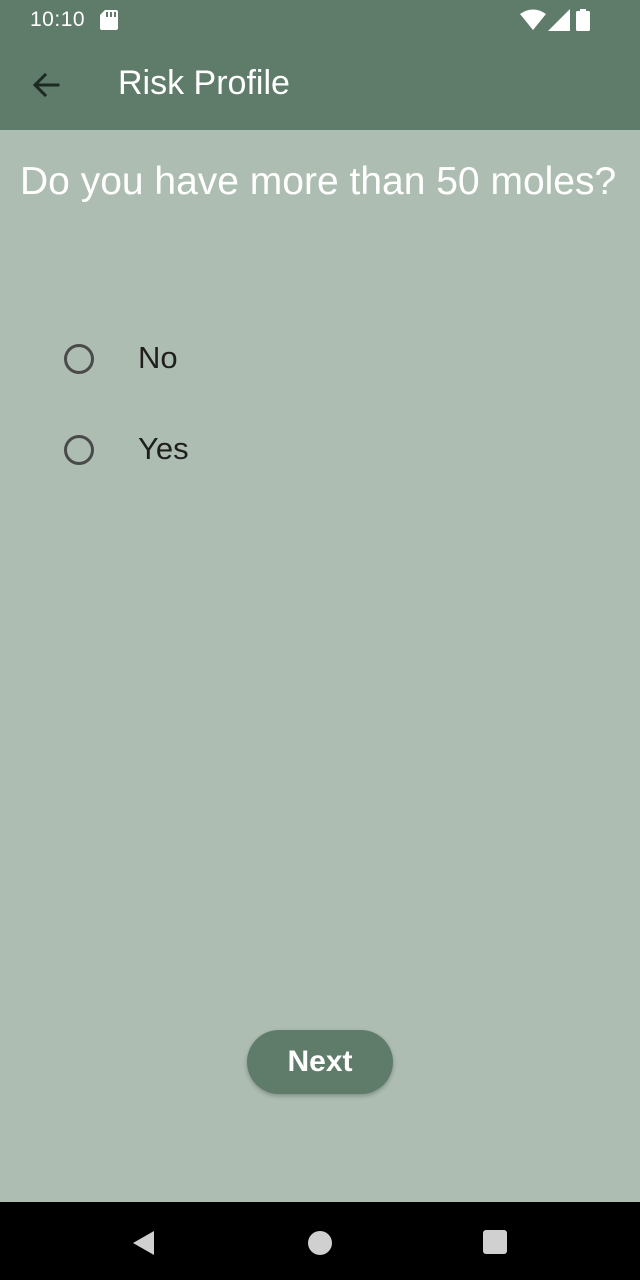  What do you see at coordinates (320, 20) in the screenshot?
I see `status-bar: 10:10` at bounding box center [320, 20].